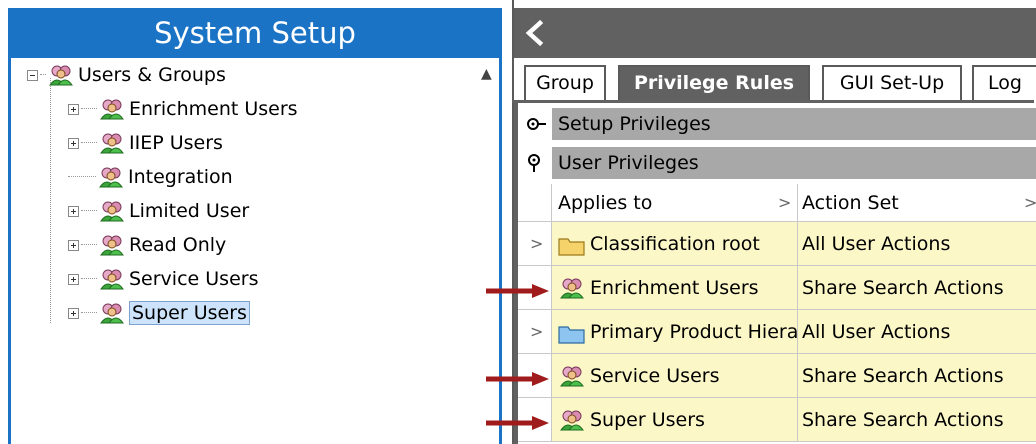 This screenshot has width=1036, height=444. Describe the element at coordinates (255, 33) in the screenshot. I see `panel-title: System Setup` at that location.